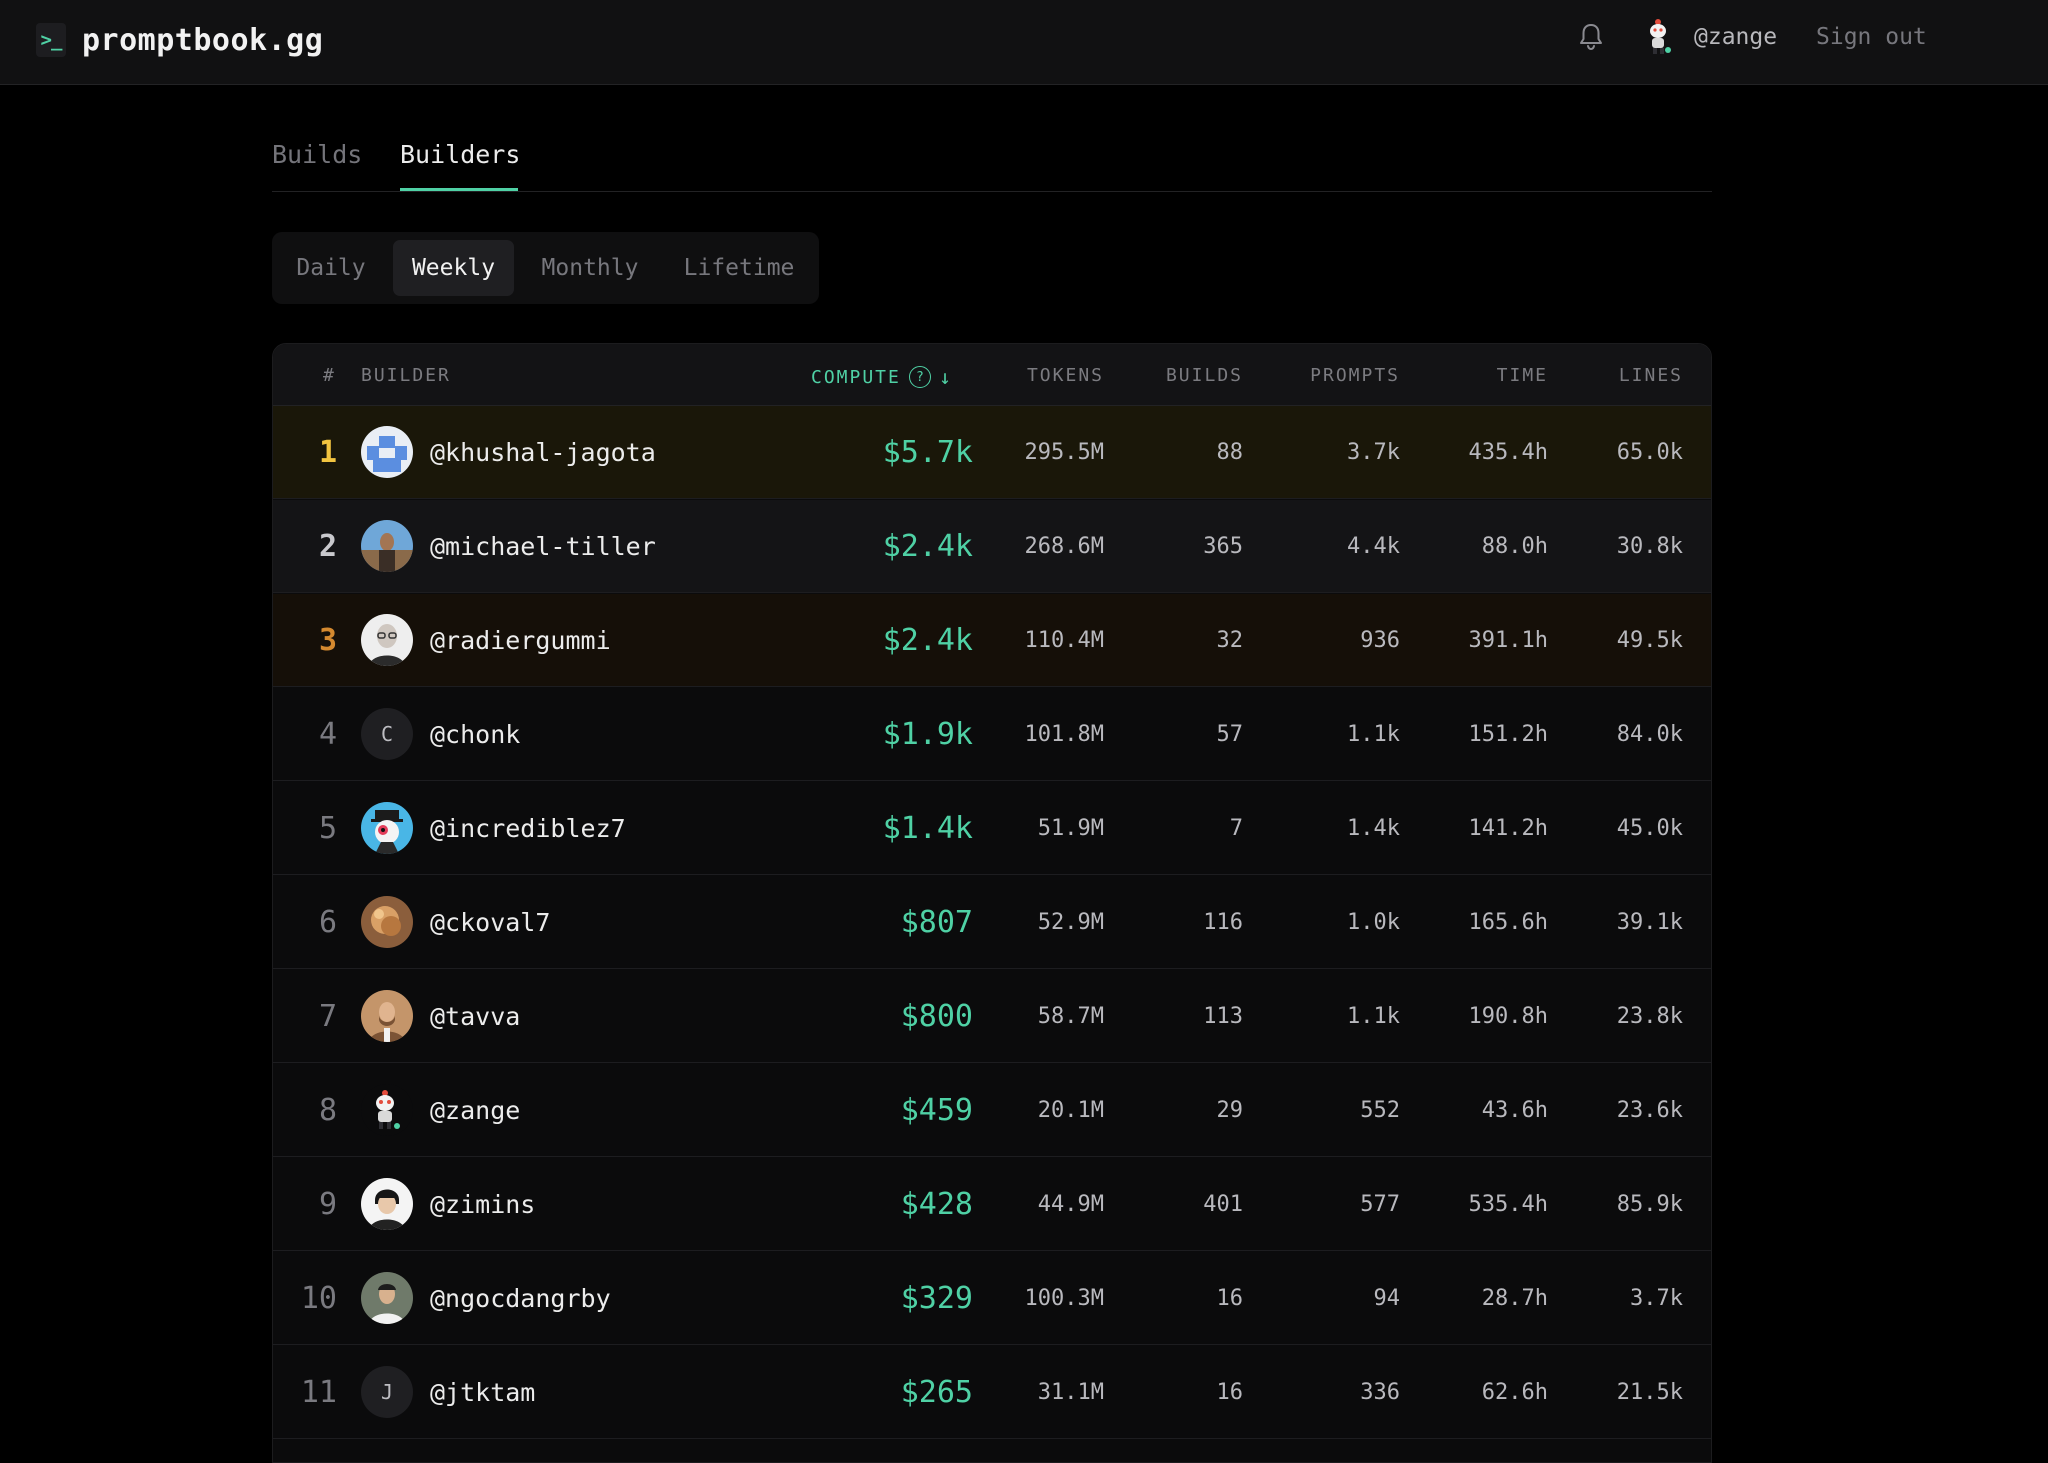  What do you see at coordinates (459, 189) in the screenshot?
I see `active-tab-indicator` at bounding box center [459, 189].